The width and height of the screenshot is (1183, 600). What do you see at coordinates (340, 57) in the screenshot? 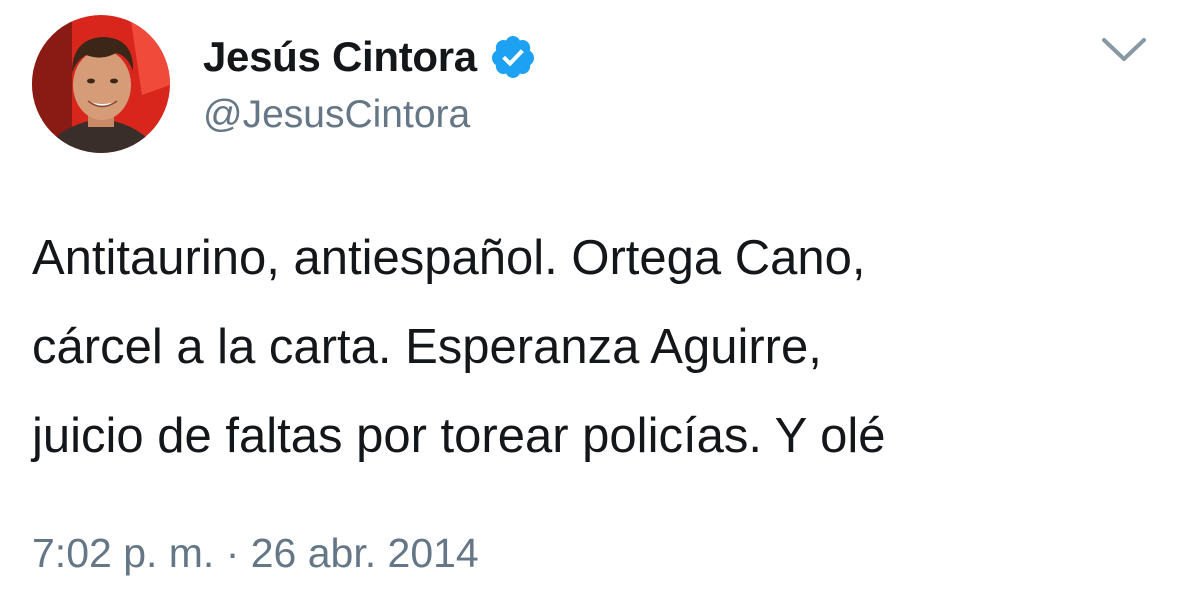
I see `author-display-name: Jesús Cintora` at bounding box center [340, 57].